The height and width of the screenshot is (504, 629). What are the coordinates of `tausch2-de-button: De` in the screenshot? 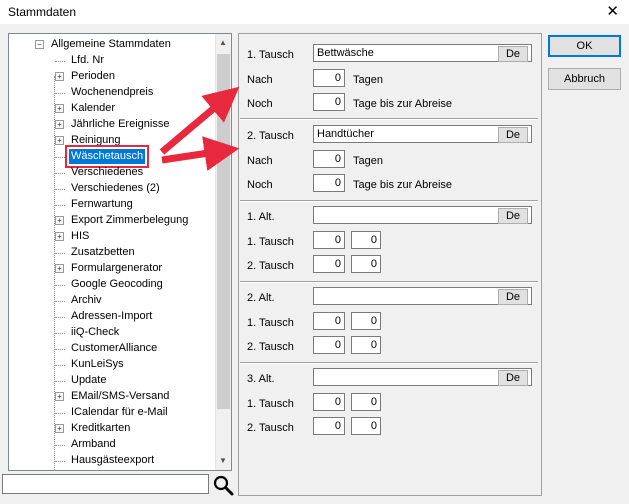 It's located at (513, 135).